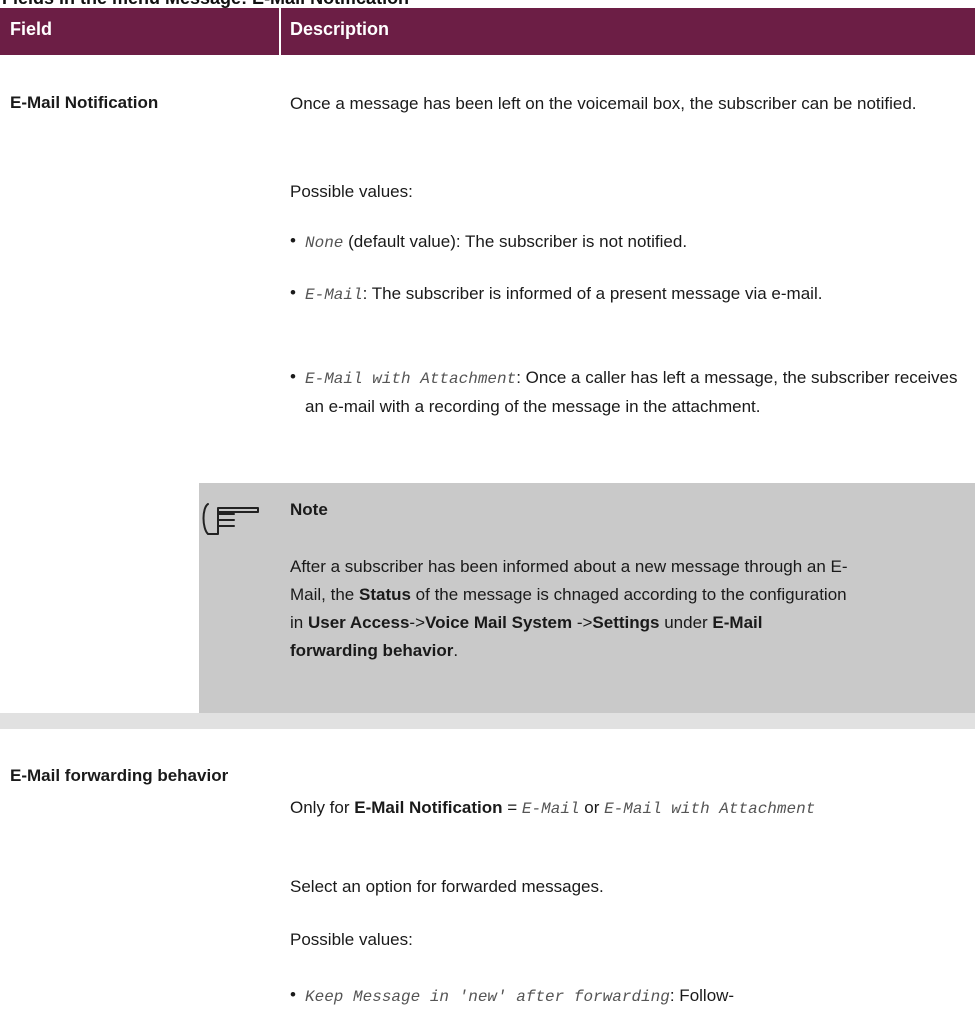  I want to click on note-left-spacer, so click(99, 598).